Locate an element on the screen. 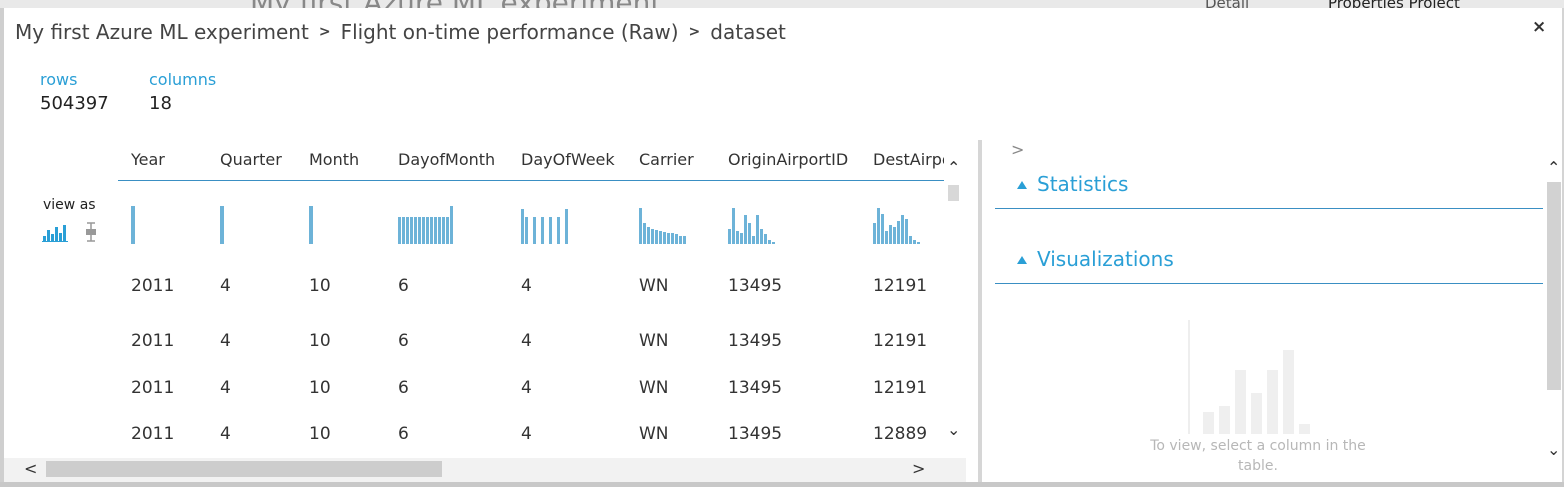 The height and width of the screenshot is (487, 1564). breadcrumb-dataset-name: Flight on-time performance (Raw) is located at coordinates (510, 32).